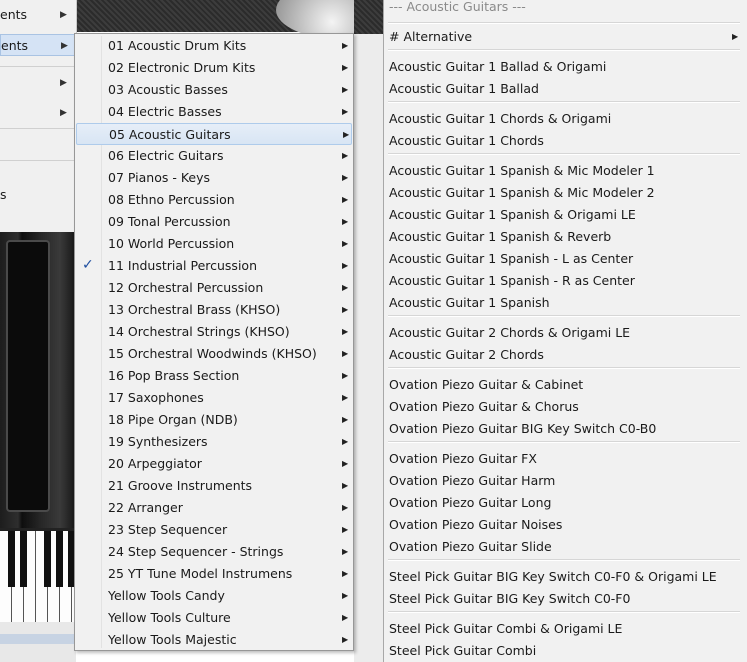  What do you see at coordinates (368, 17) in the screenshot?
I see `plugin-header-graphic` at bounding box center [368, 17].